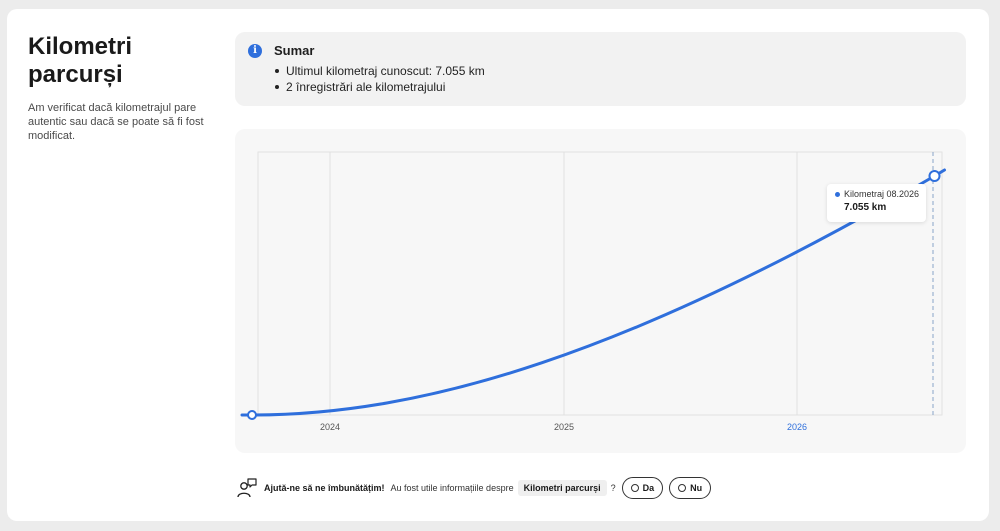 This screenshot has width=1000, height=531. What do you see at coordinates (452, 488) in the screenshot?
I see `feedback-question: Au fost utile informațiile despre` at bounding box center [452, 488].